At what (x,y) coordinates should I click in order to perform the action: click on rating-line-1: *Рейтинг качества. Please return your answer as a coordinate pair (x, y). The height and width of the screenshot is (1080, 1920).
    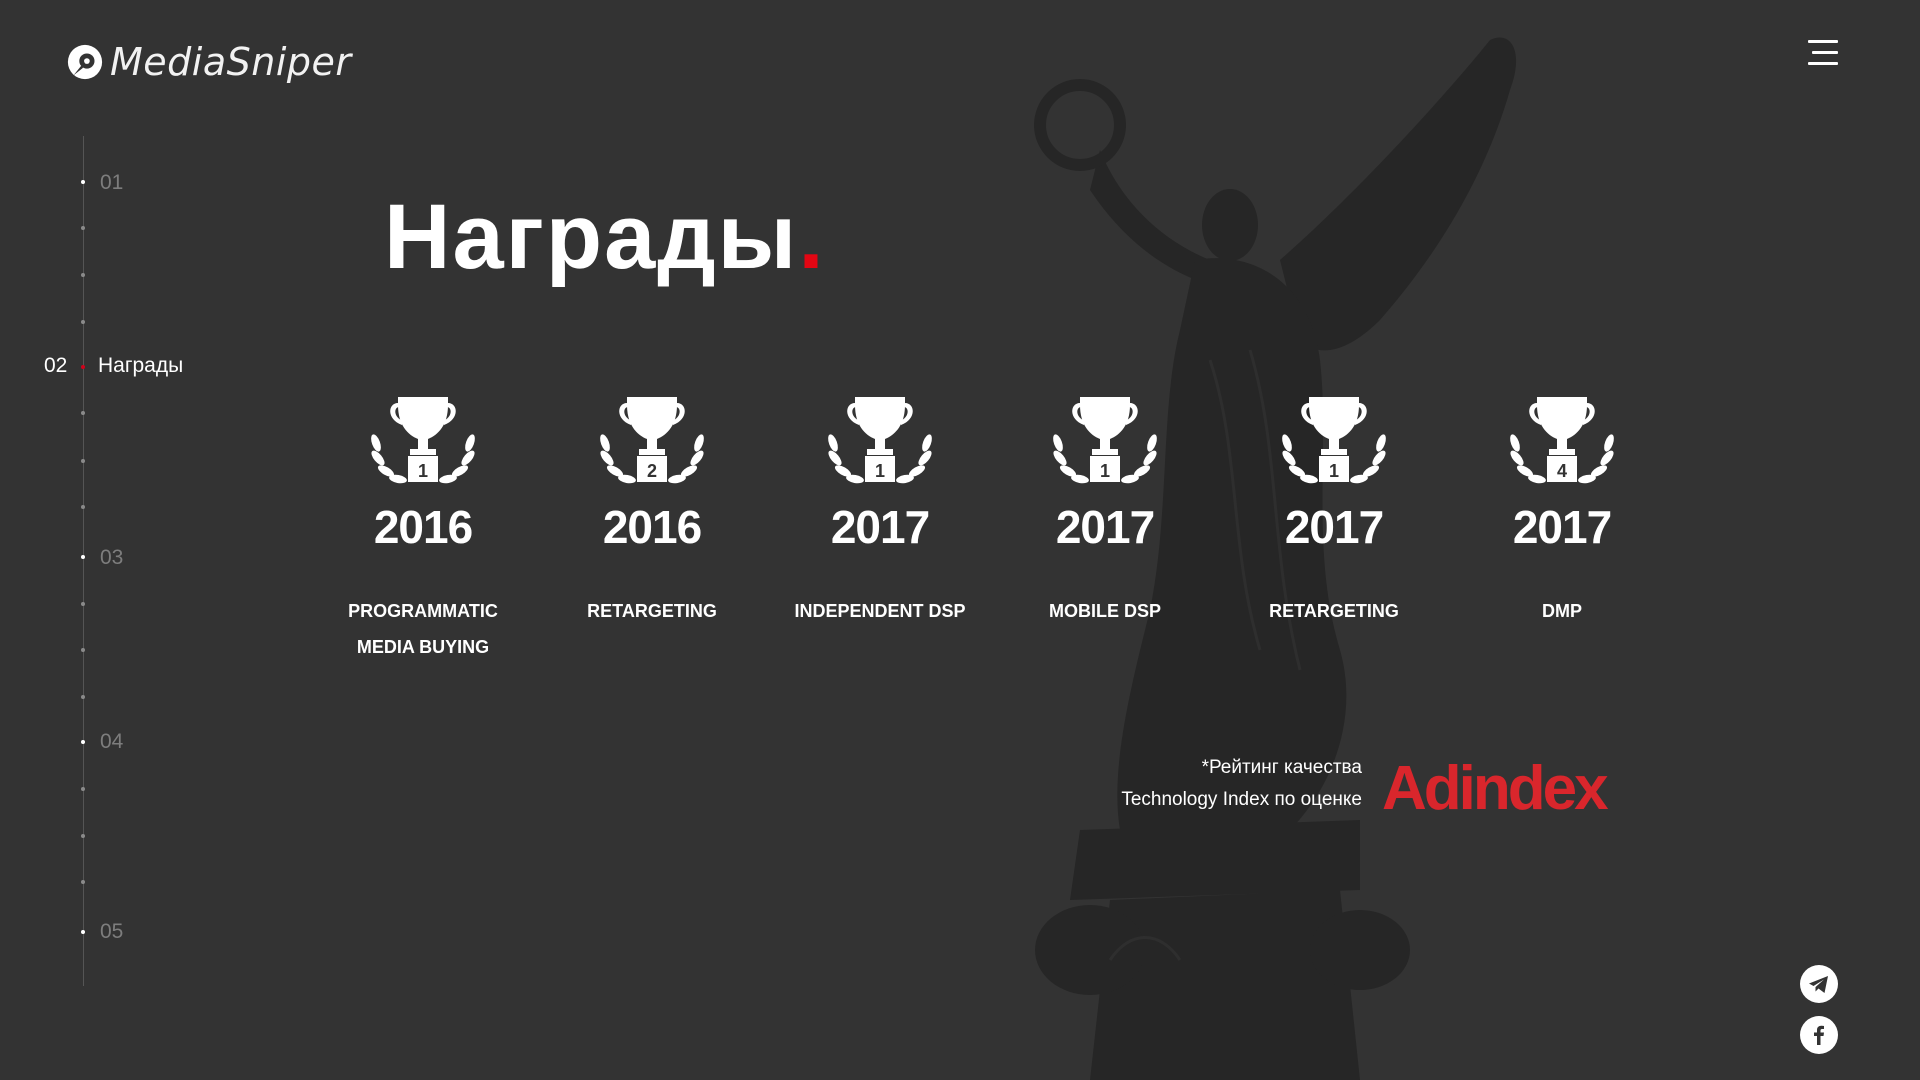
    Looking at the image, I should click on (1281, 767).